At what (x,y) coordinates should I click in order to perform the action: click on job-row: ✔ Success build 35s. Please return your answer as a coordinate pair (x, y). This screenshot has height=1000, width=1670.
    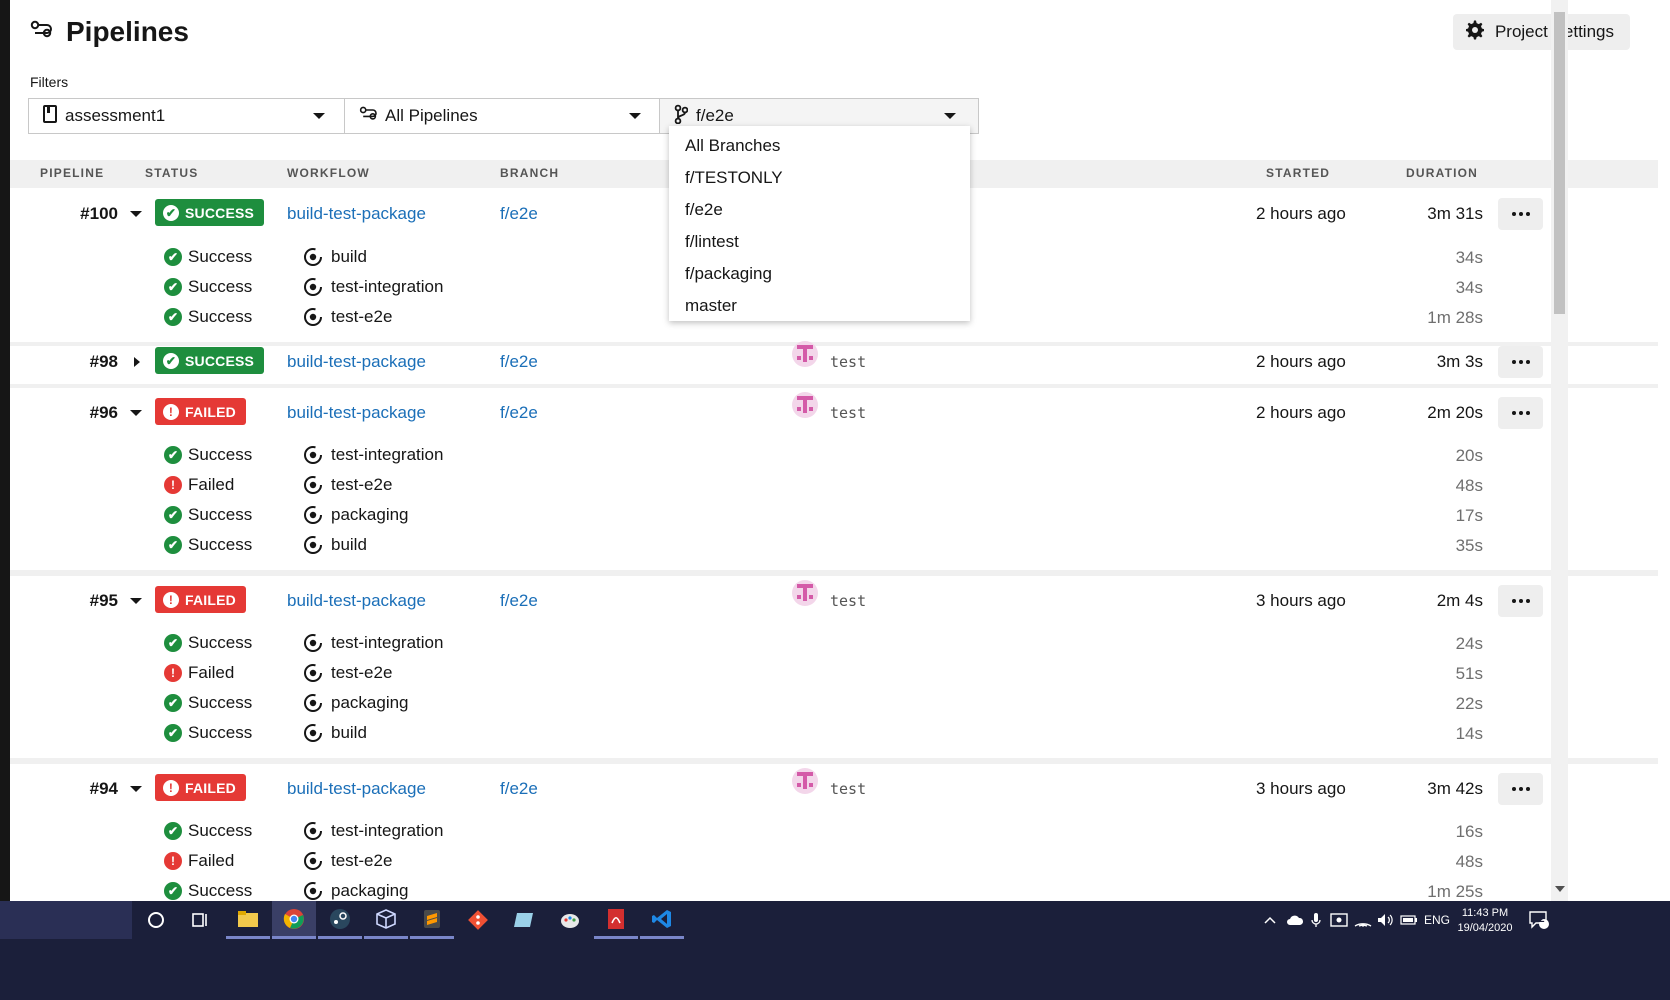
    Looking at the image, I should click on (834, 547).